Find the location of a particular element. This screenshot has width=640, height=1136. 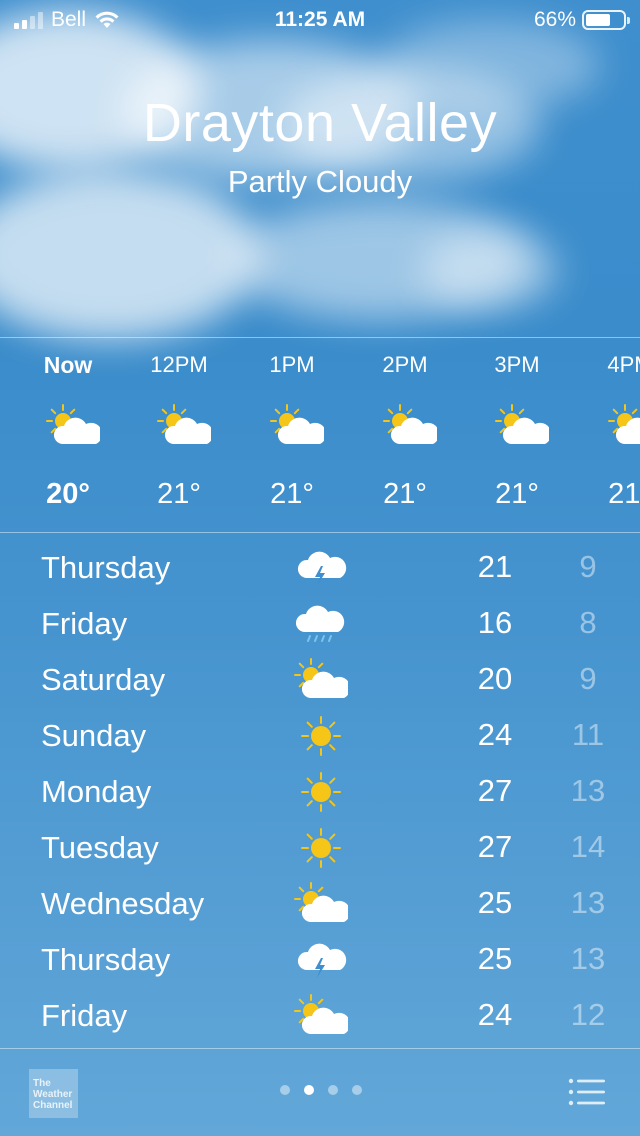

high-temp: 16 is located at coordinates (495, 622).